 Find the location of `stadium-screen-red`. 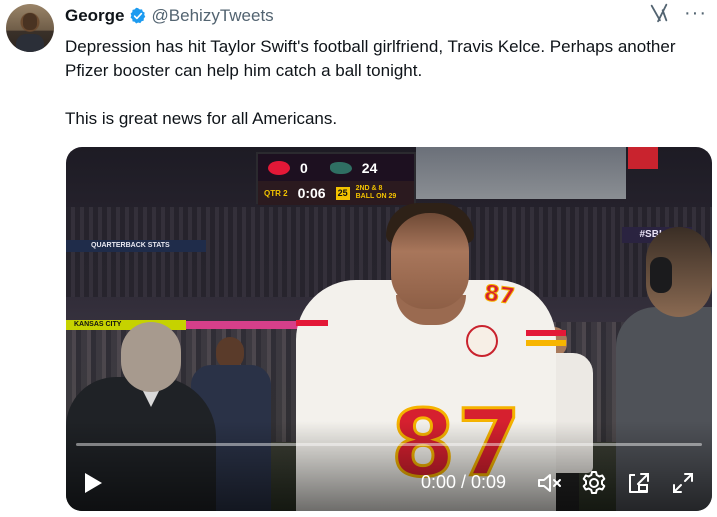

stadium-screen-red is located at coordinates (643, 158).